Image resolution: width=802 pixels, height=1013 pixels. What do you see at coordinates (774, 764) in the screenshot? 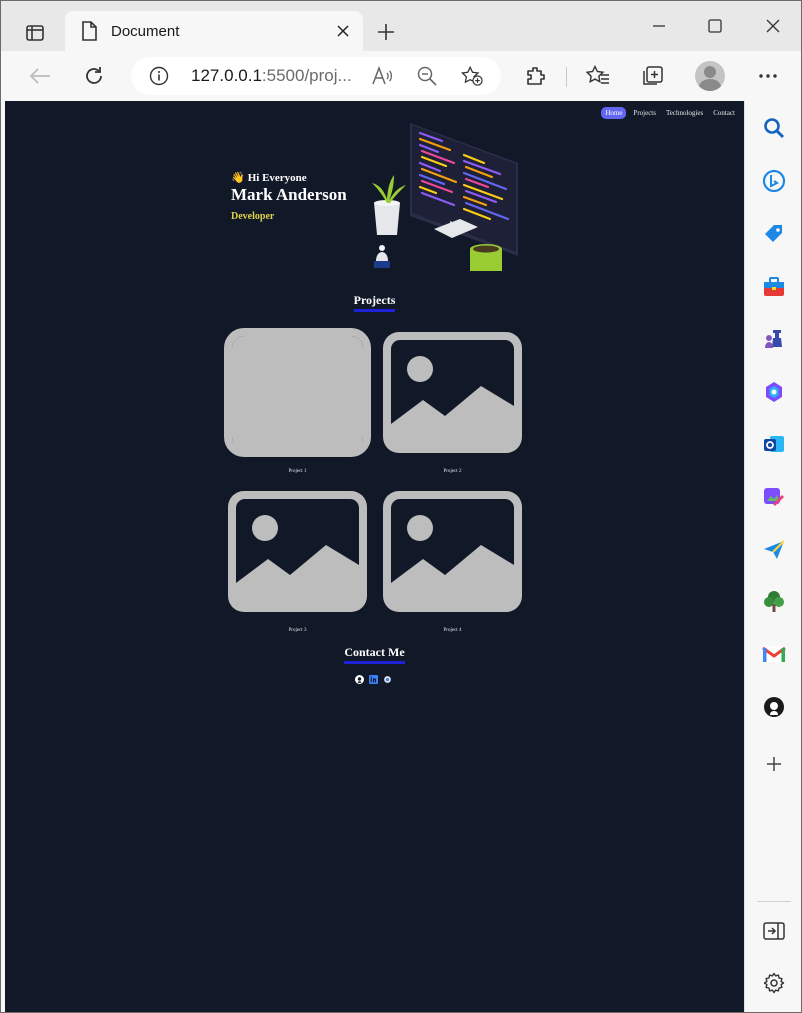
I see `add-icon` at bounding box center [774, 764].